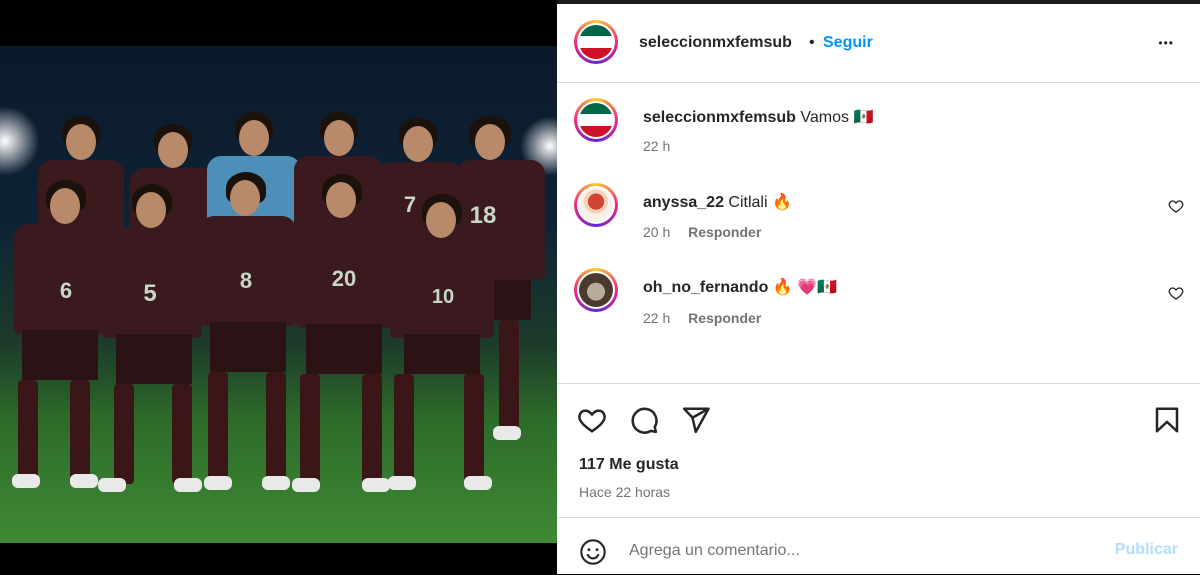 Image resolution: width=1200 pixels, height=575 pixels. Describe the element at coordinates (705, 287) in the screenshot. I see `comment-author: oh_no_fernando` at that location.